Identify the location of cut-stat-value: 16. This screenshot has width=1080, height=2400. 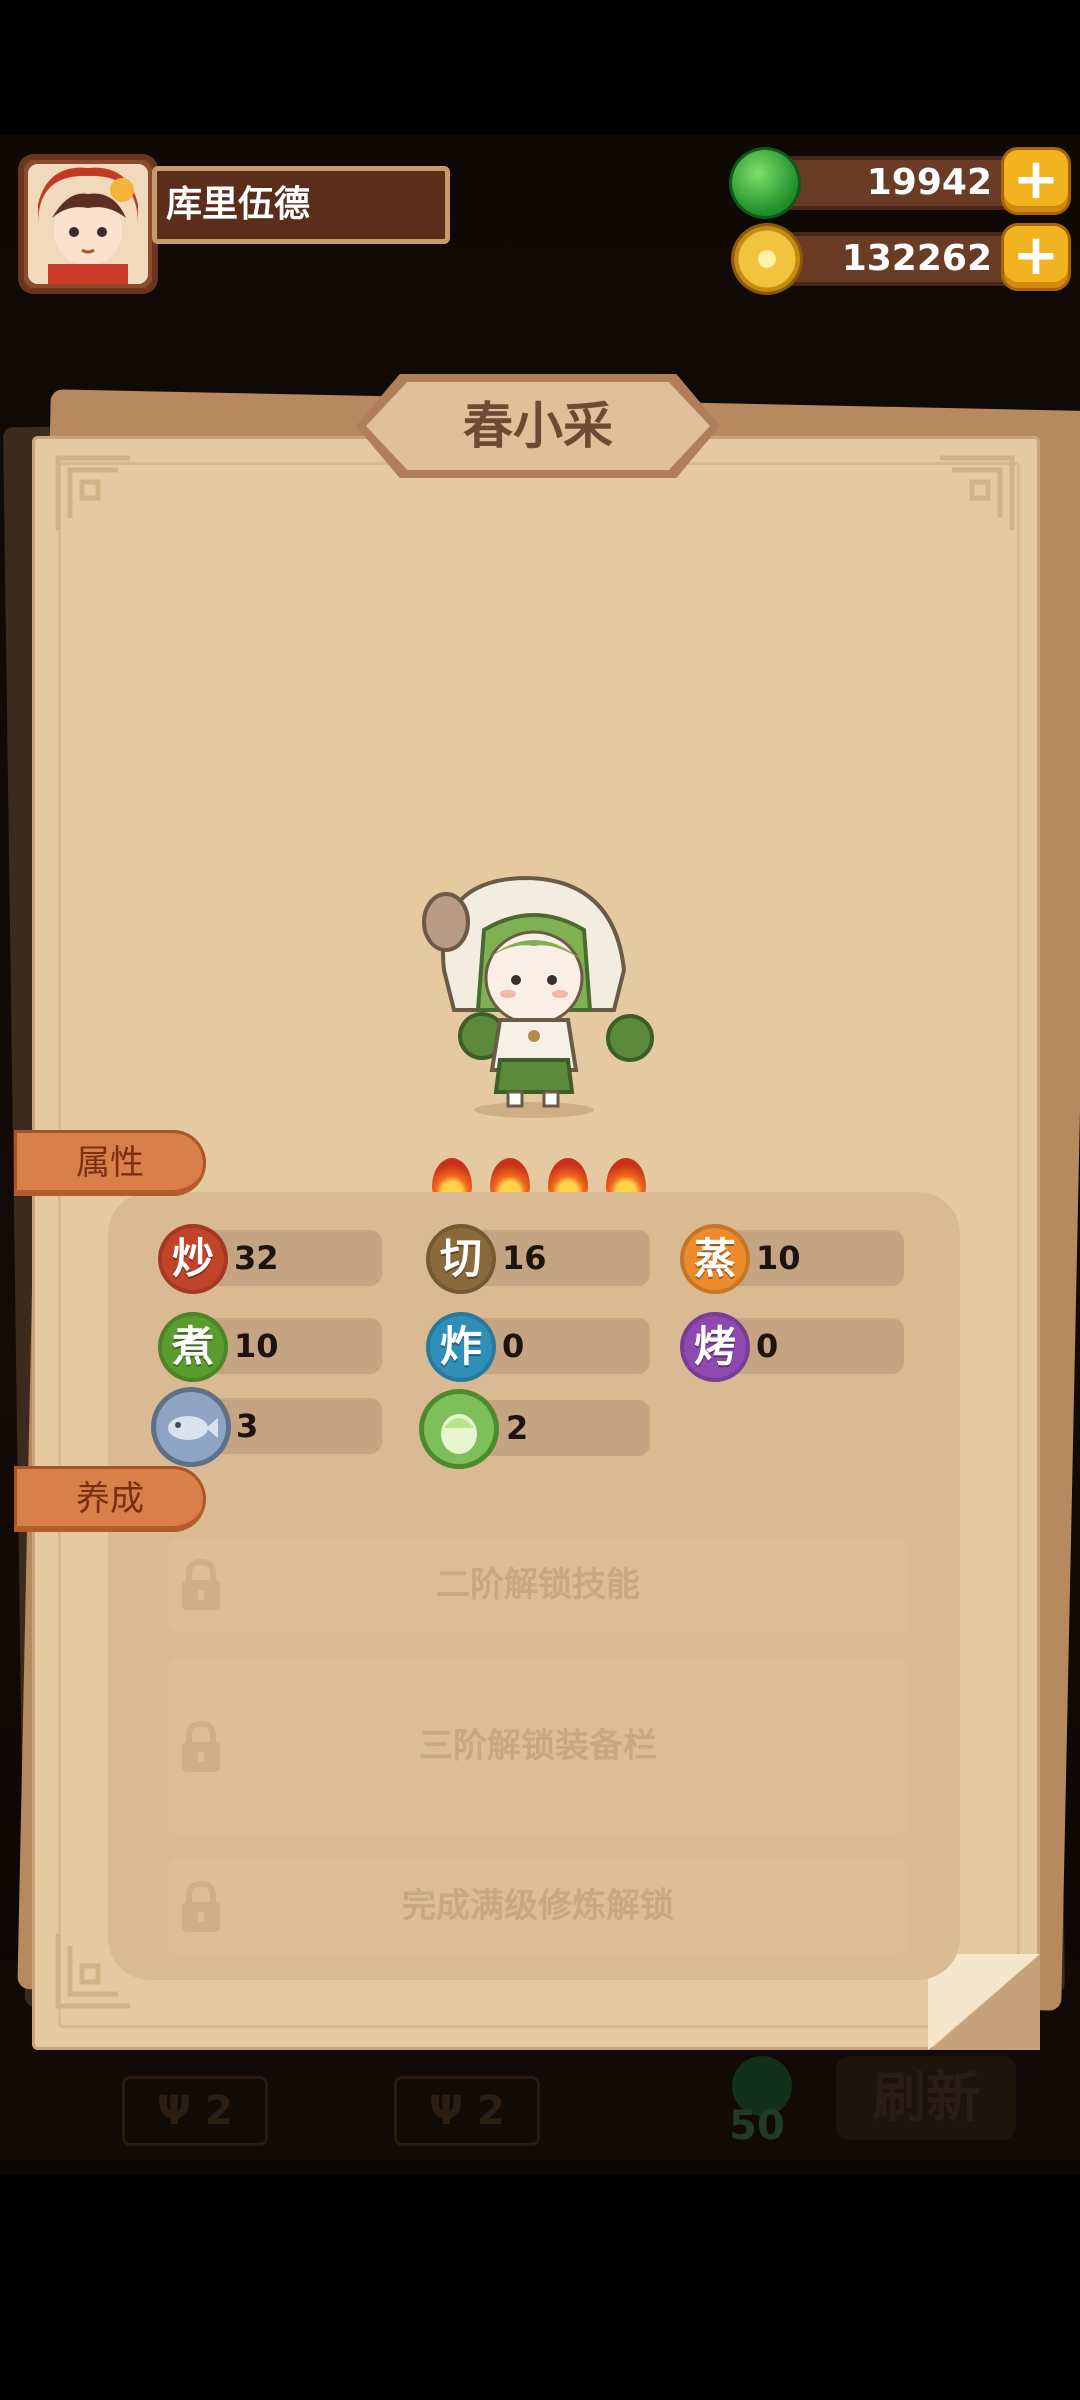
(524, 1258).